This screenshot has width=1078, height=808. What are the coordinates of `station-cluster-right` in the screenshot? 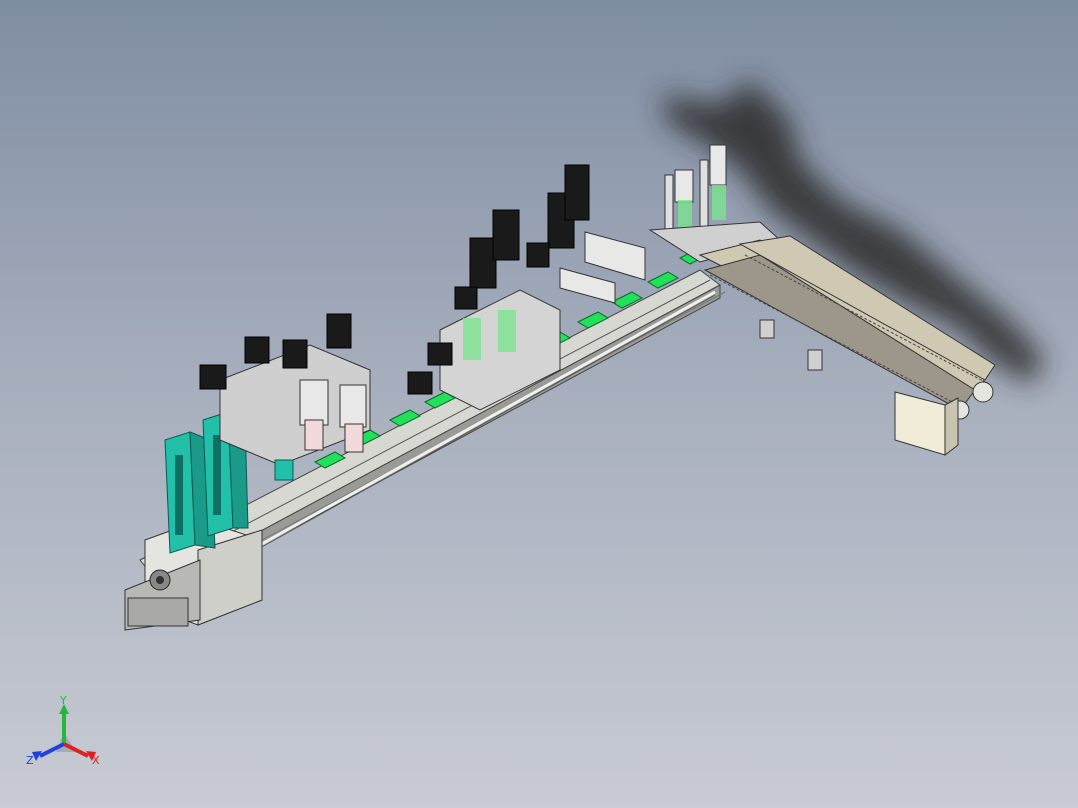 It's located at (586, 234).